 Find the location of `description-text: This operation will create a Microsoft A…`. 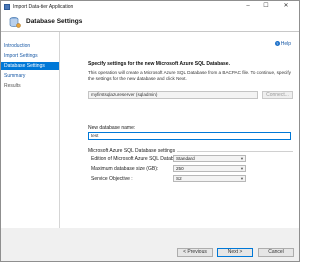

description-text: This operation will create a Microsoft A… is located at coordinates (189, 75).